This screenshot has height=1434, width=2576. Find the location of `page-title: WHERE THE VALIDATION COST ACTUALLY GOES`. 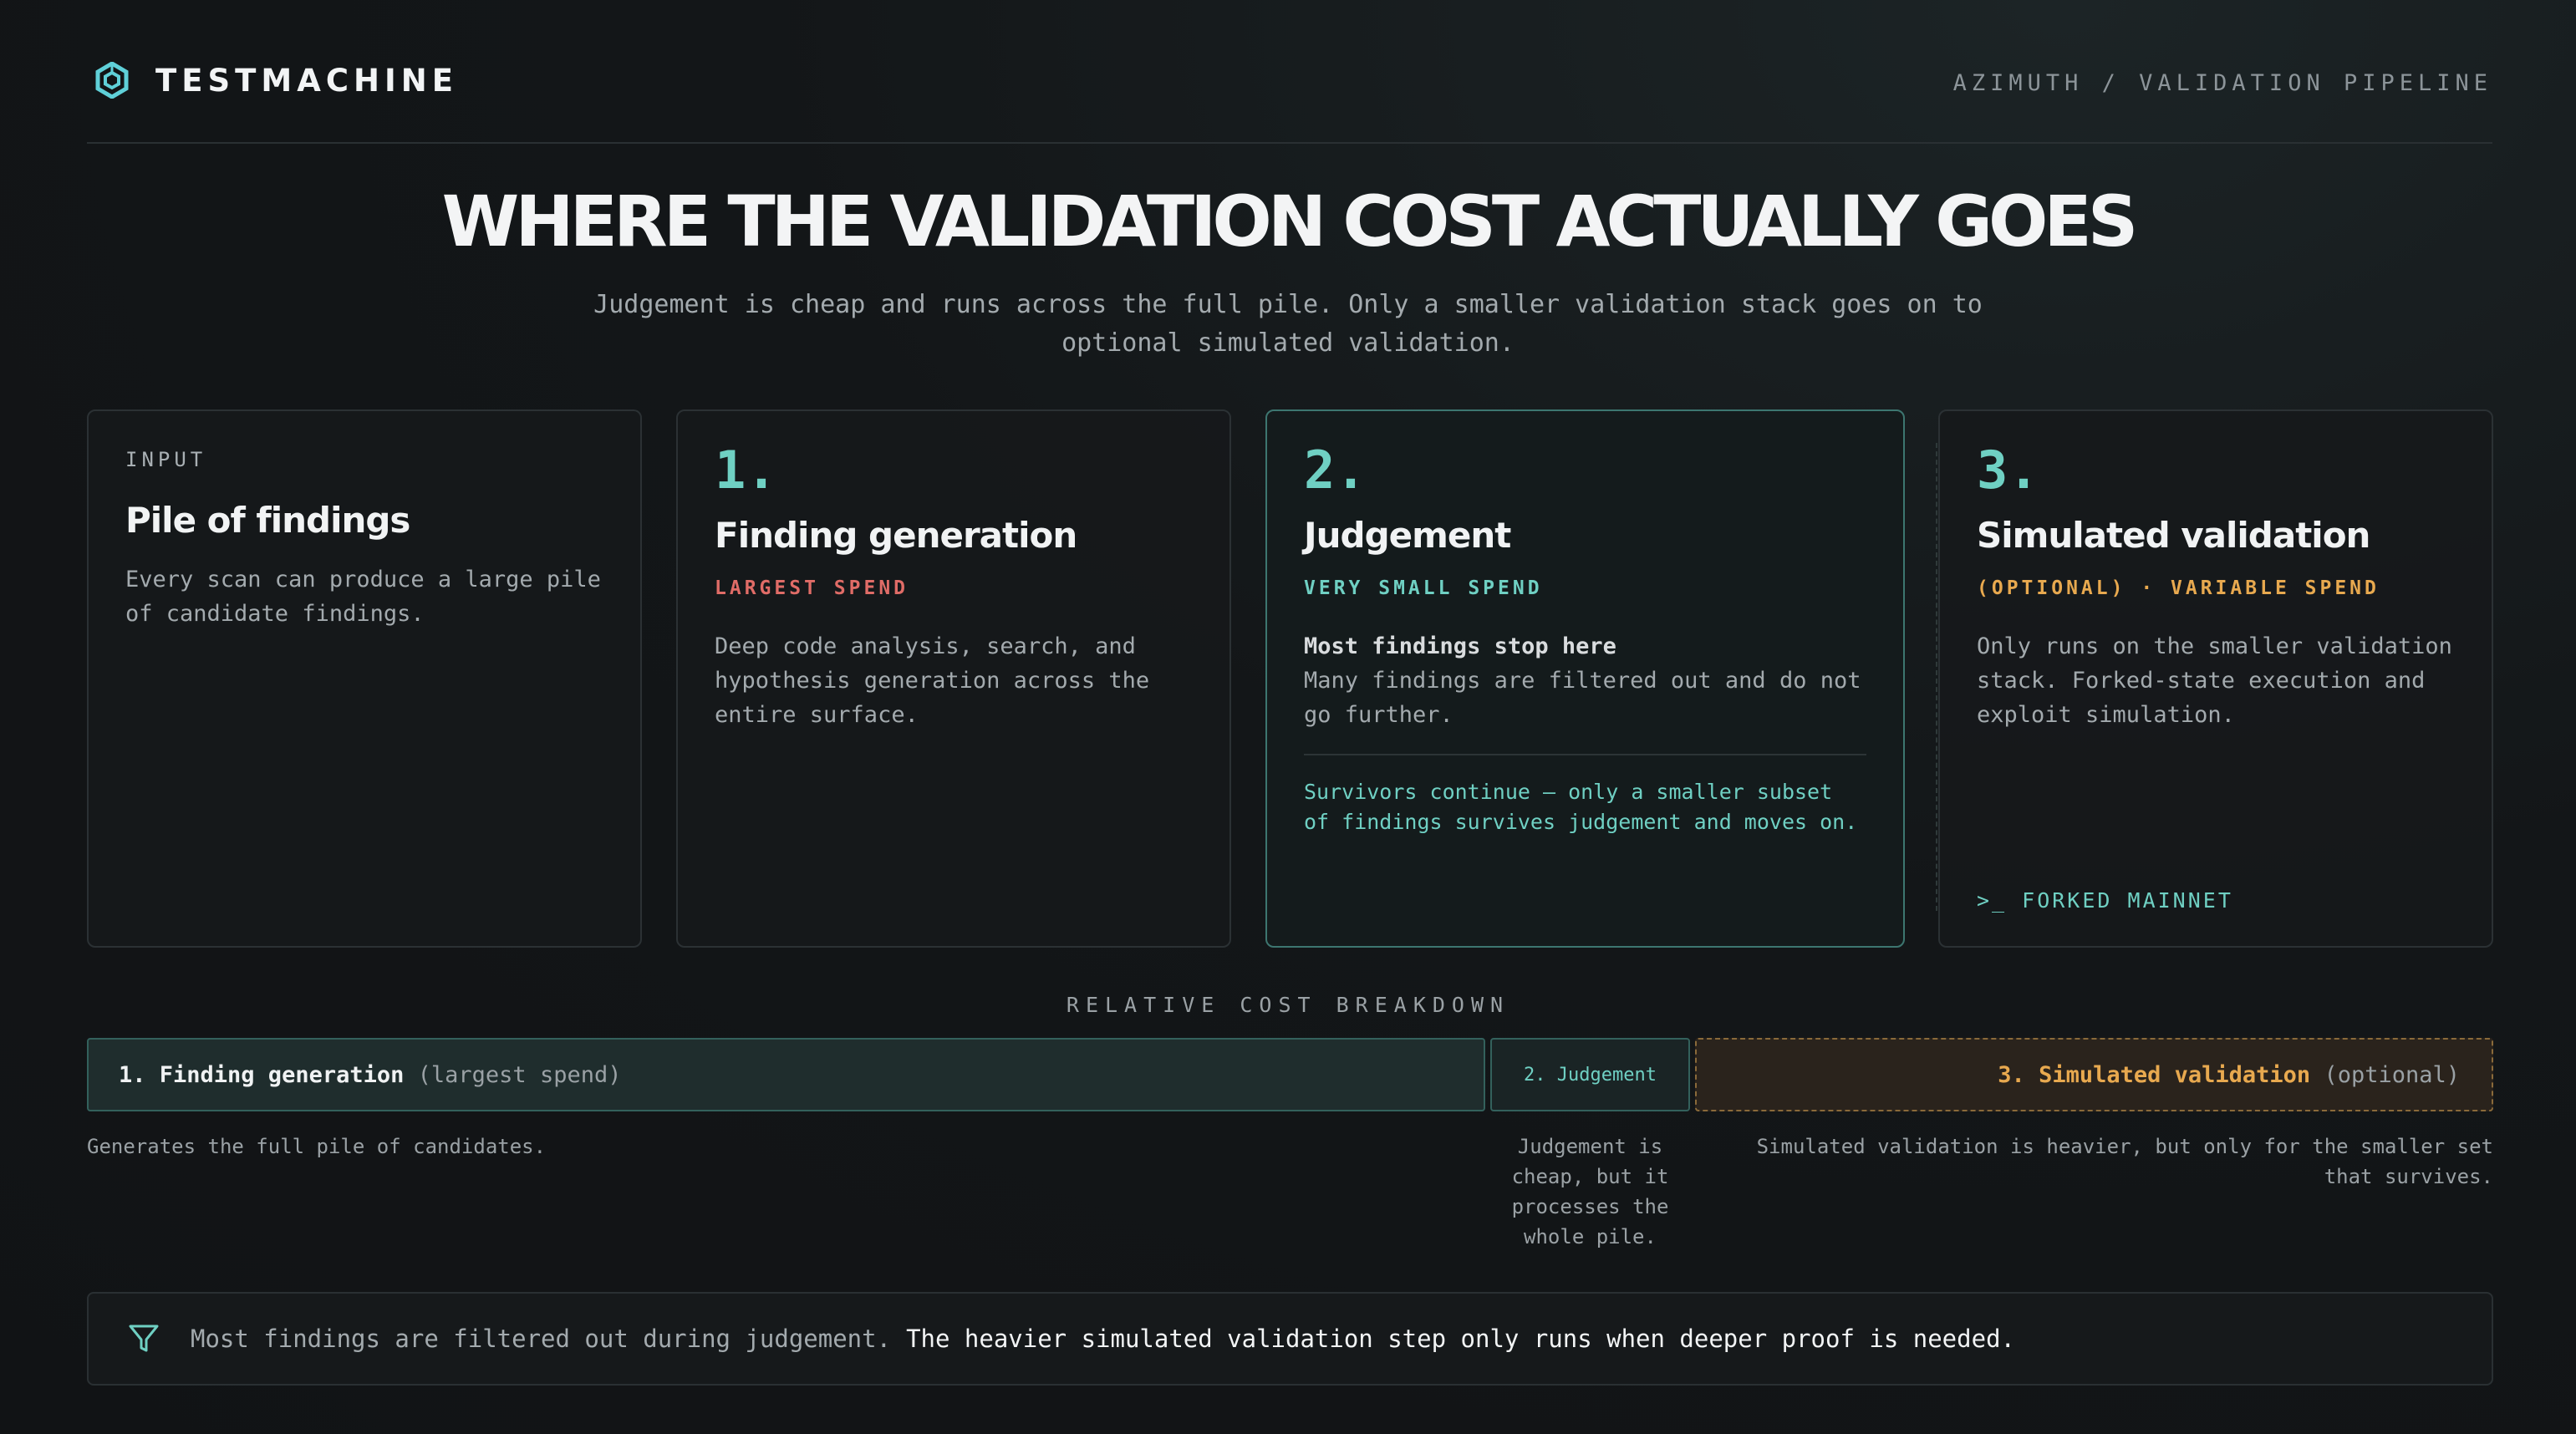

page-title: WHERE THE VALIDATION COST ACTUALLY GOES is located at coordinates (1290, 221).